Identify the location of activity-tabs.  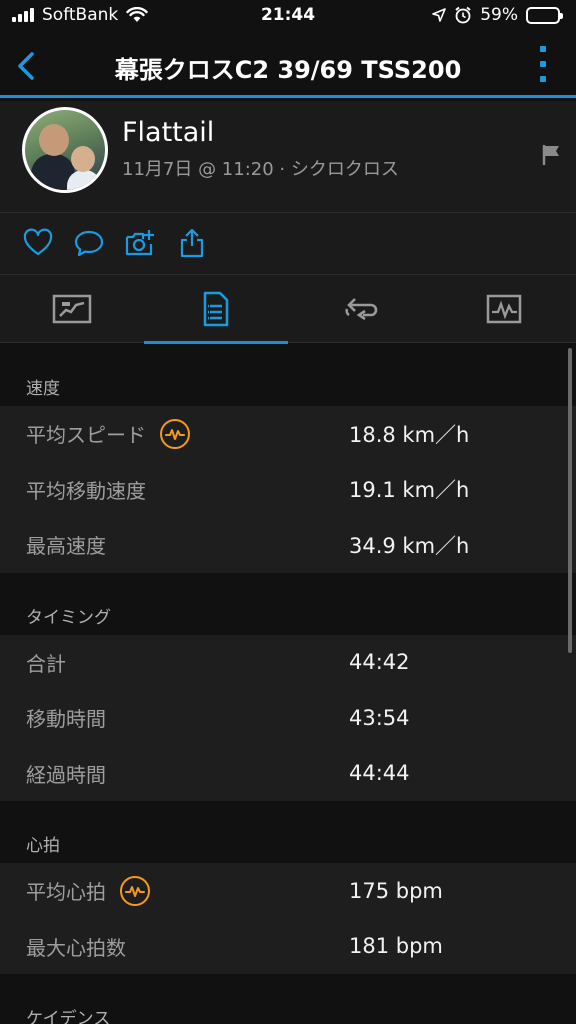
(288, 309).